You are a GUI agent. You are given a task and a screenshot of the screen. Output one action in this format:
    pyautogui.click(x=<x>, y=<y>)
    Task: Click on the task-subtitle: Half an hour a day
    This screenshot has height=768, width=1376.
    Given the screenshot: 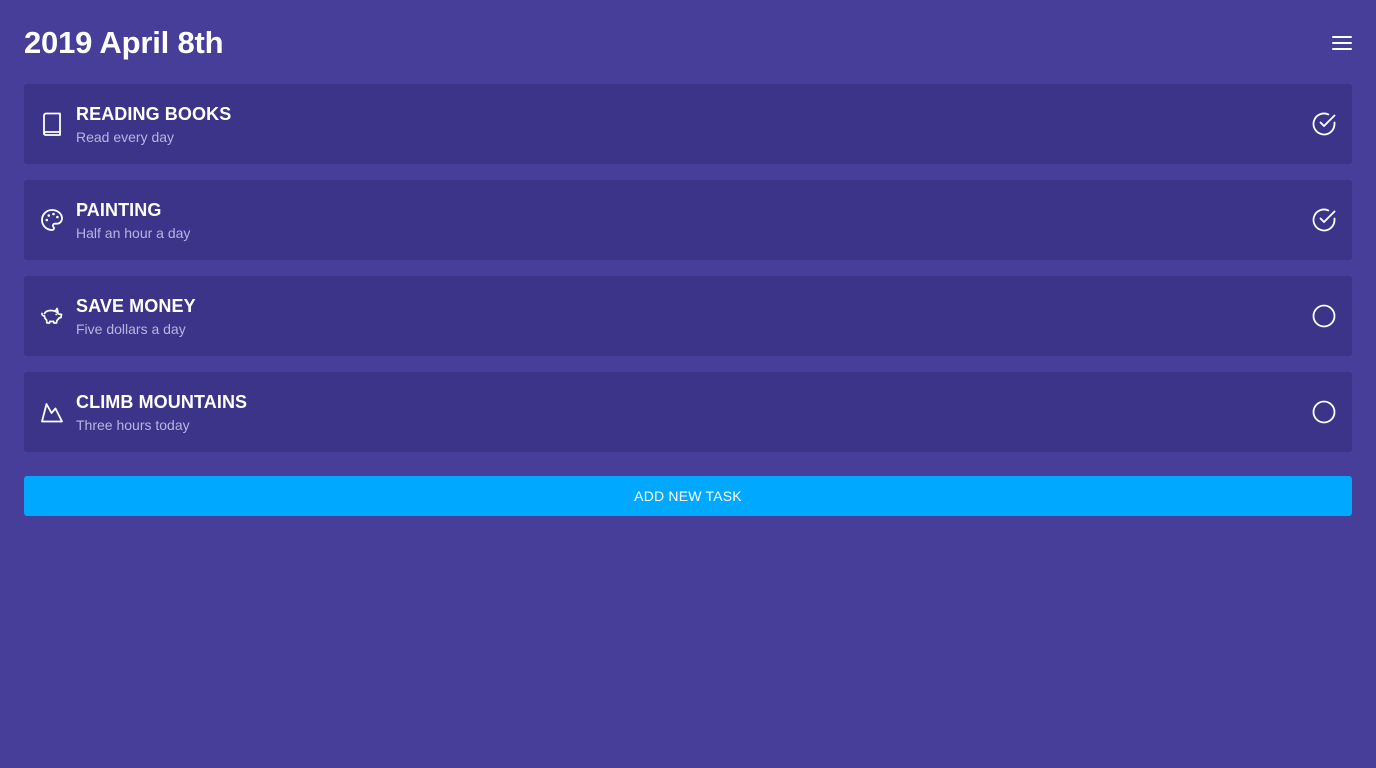 What is the action you would take?
    pyautogui.click(x=133, y=232)
    